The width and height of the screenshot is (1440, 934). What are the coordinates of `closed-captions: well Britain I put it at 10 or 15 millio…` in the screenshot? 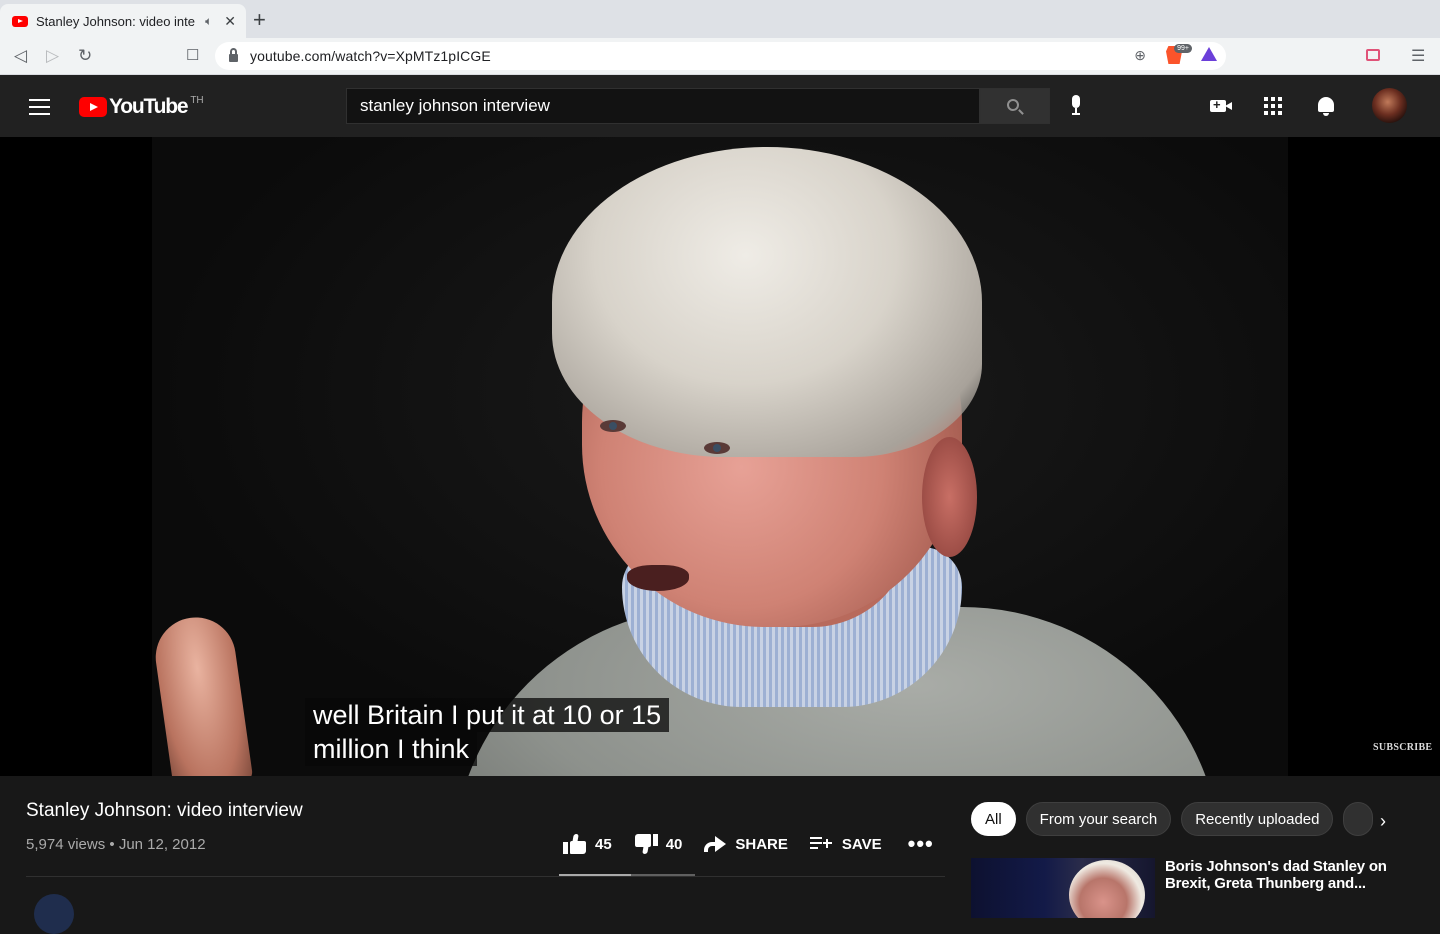 It's located at (487, 732).